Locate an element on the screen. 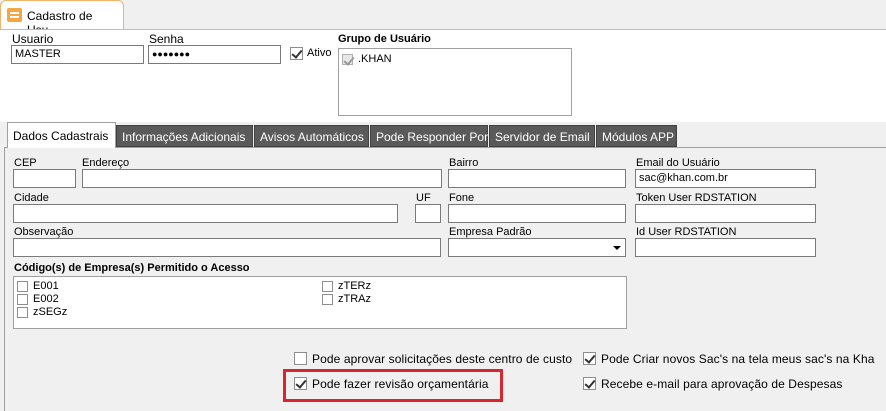 This screenshot has height=411, width=886. observacao-label: Observação is located at coordinates (44, 232).